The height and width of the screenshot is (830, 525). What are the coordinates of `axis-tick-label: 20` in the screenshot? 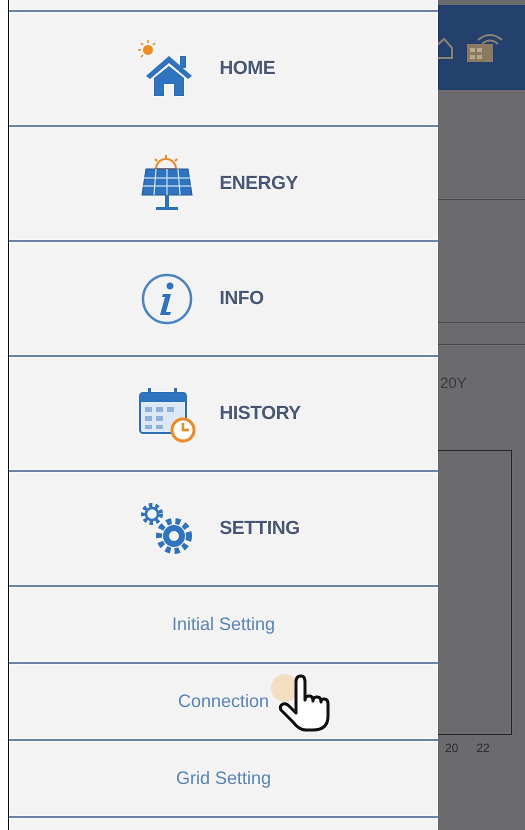 It's located at (451, 748).